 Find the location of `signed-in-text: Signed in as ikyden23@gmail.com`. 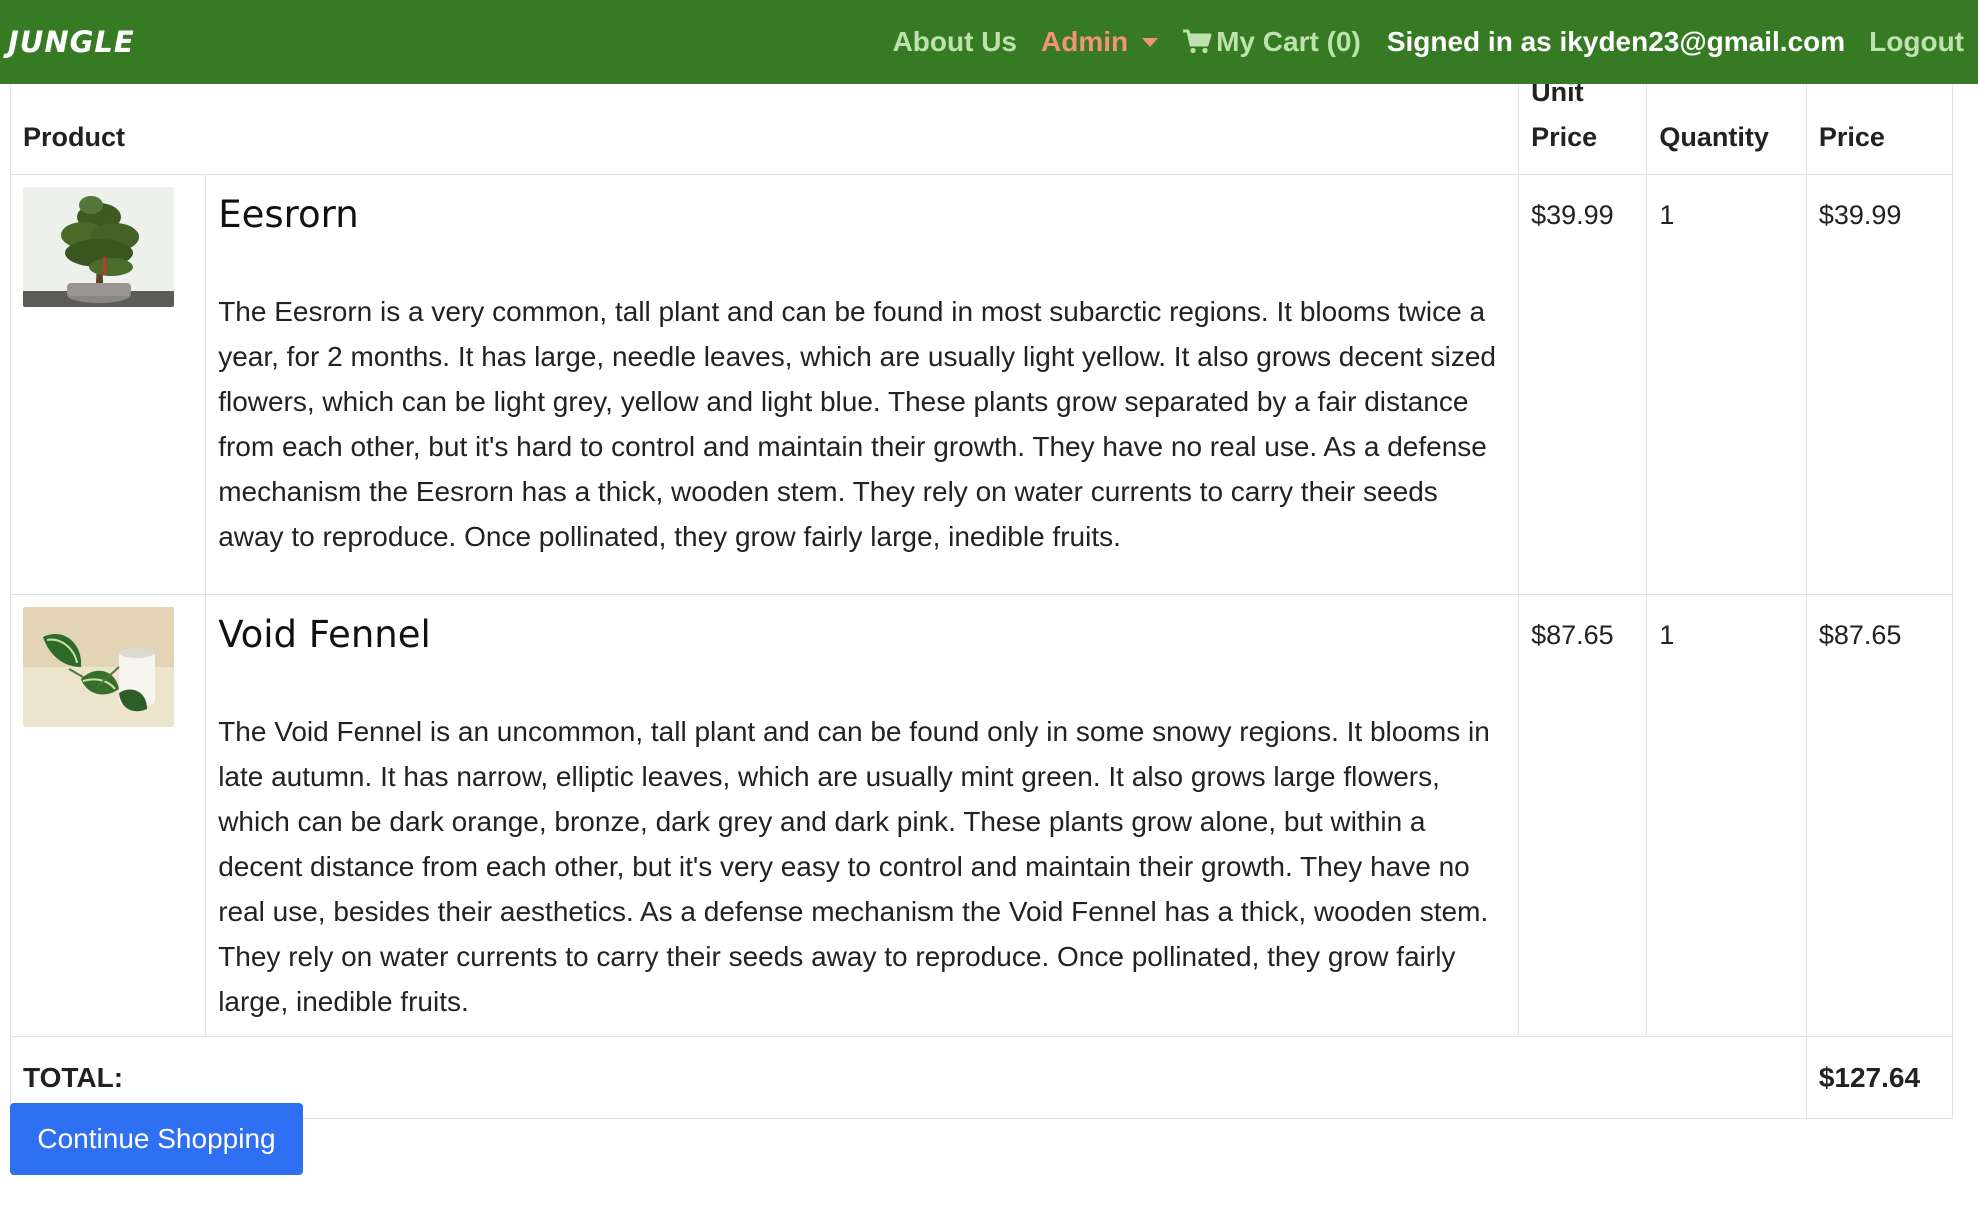

signed-in-text: Signed in as ikyden23@gmail.com is located at coordinates (1616, 41).